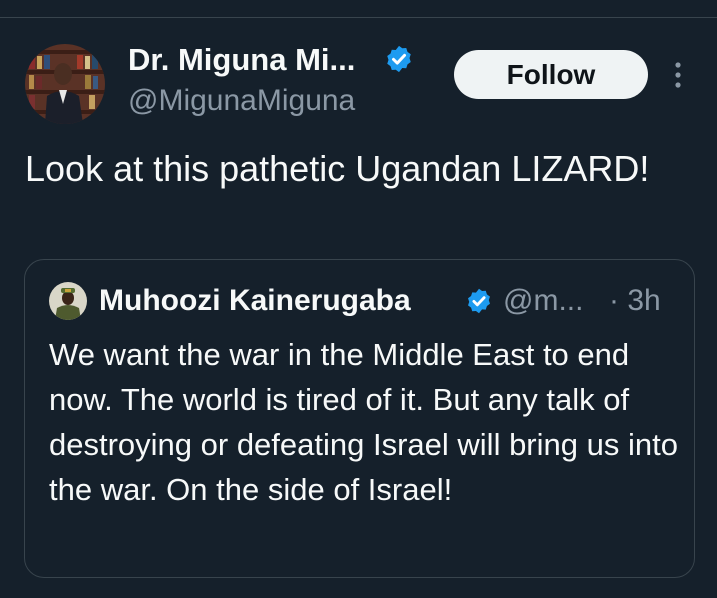 The image size is (717, 598). What do you see at coordinates (337, 168) in the screenshot?
I see `tweet-text: Look at this pathetic Ugandan LIZARD!` at bounding box center [337, 168].